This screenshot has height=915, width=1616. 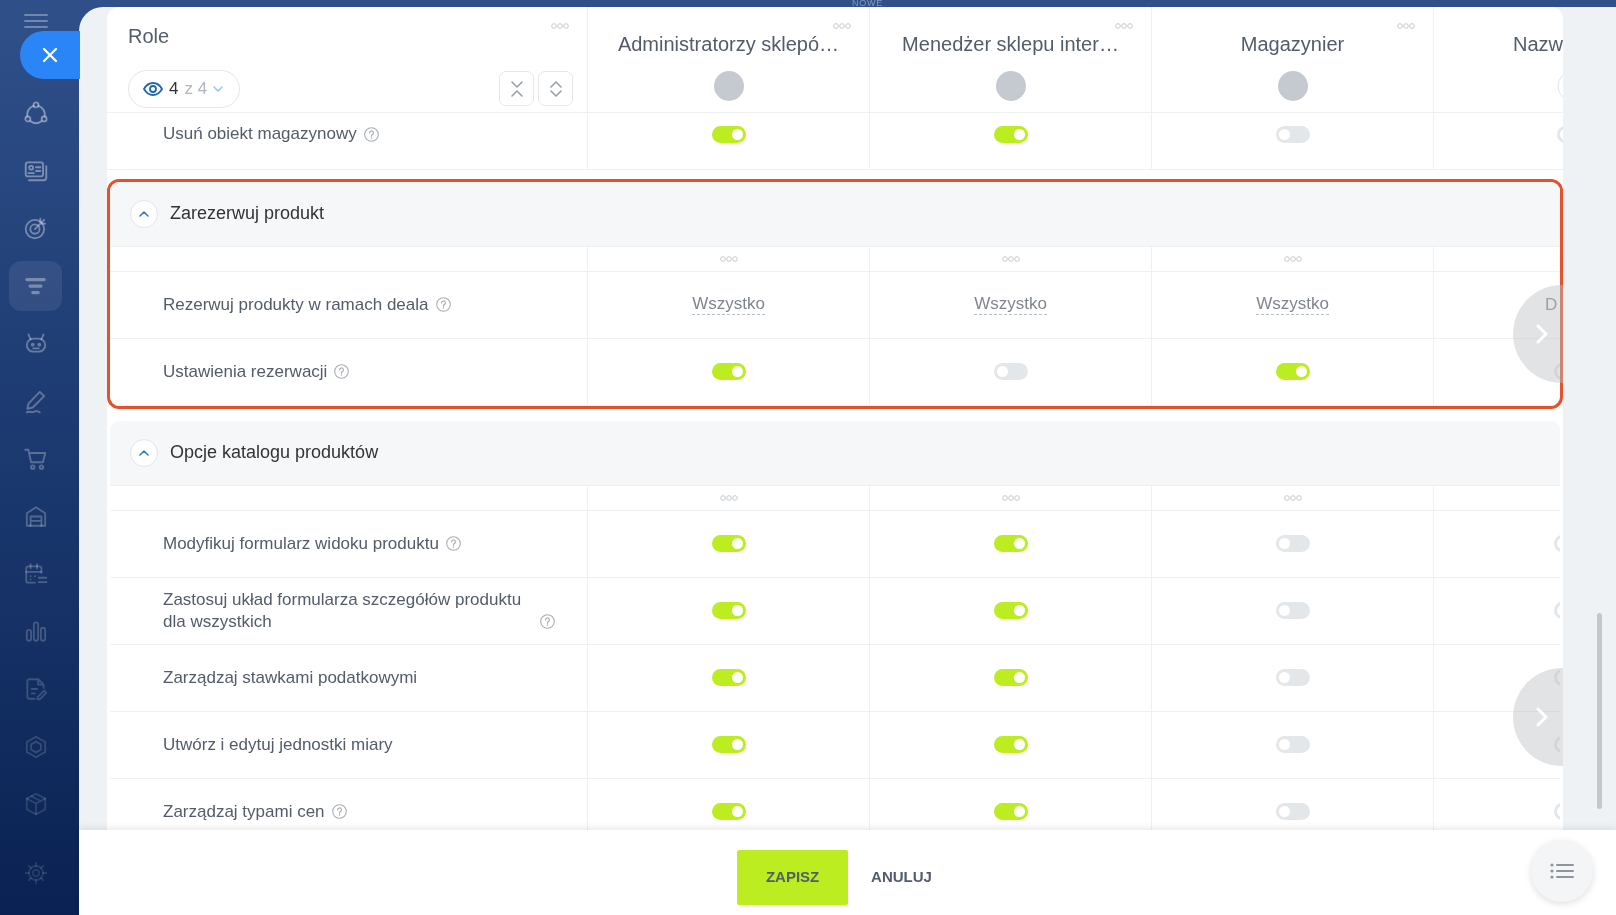 What do you see at coordinates (343, 610) in the screenshot?
I see `permission-label: Zastosuj układ formularza szczegółów produktu dla wszystkich` at bounding box center [343, 610].